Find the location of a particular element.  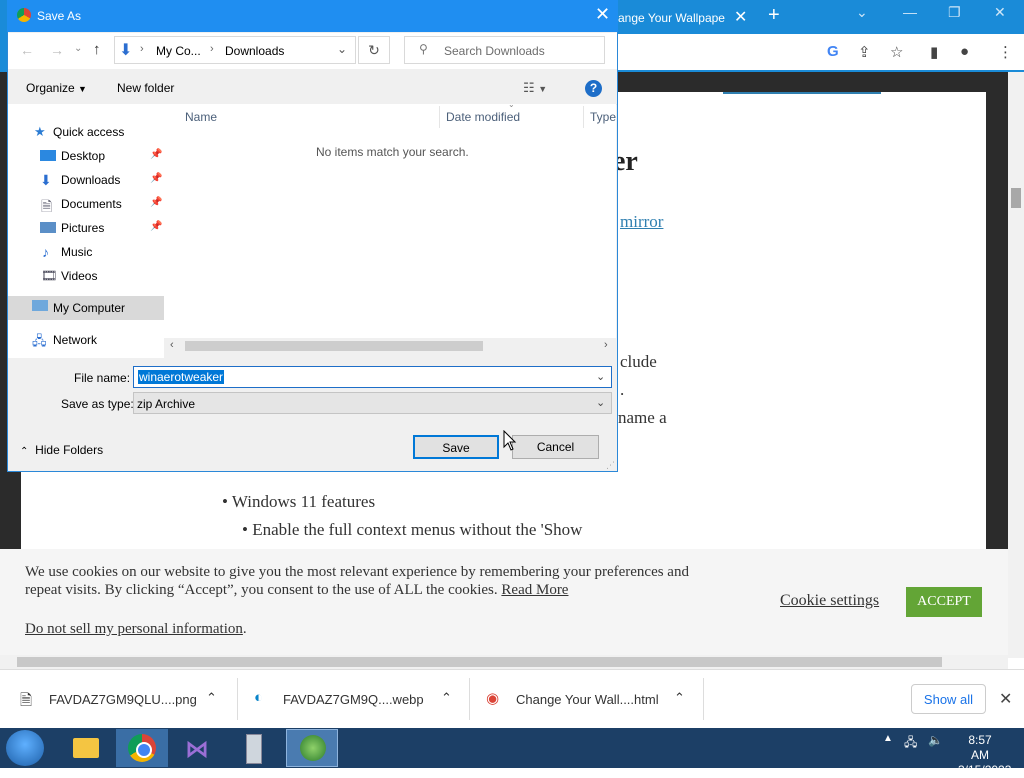

hide-folders-button: ⌃ Hide Folders is located at coordinates (61, 450).